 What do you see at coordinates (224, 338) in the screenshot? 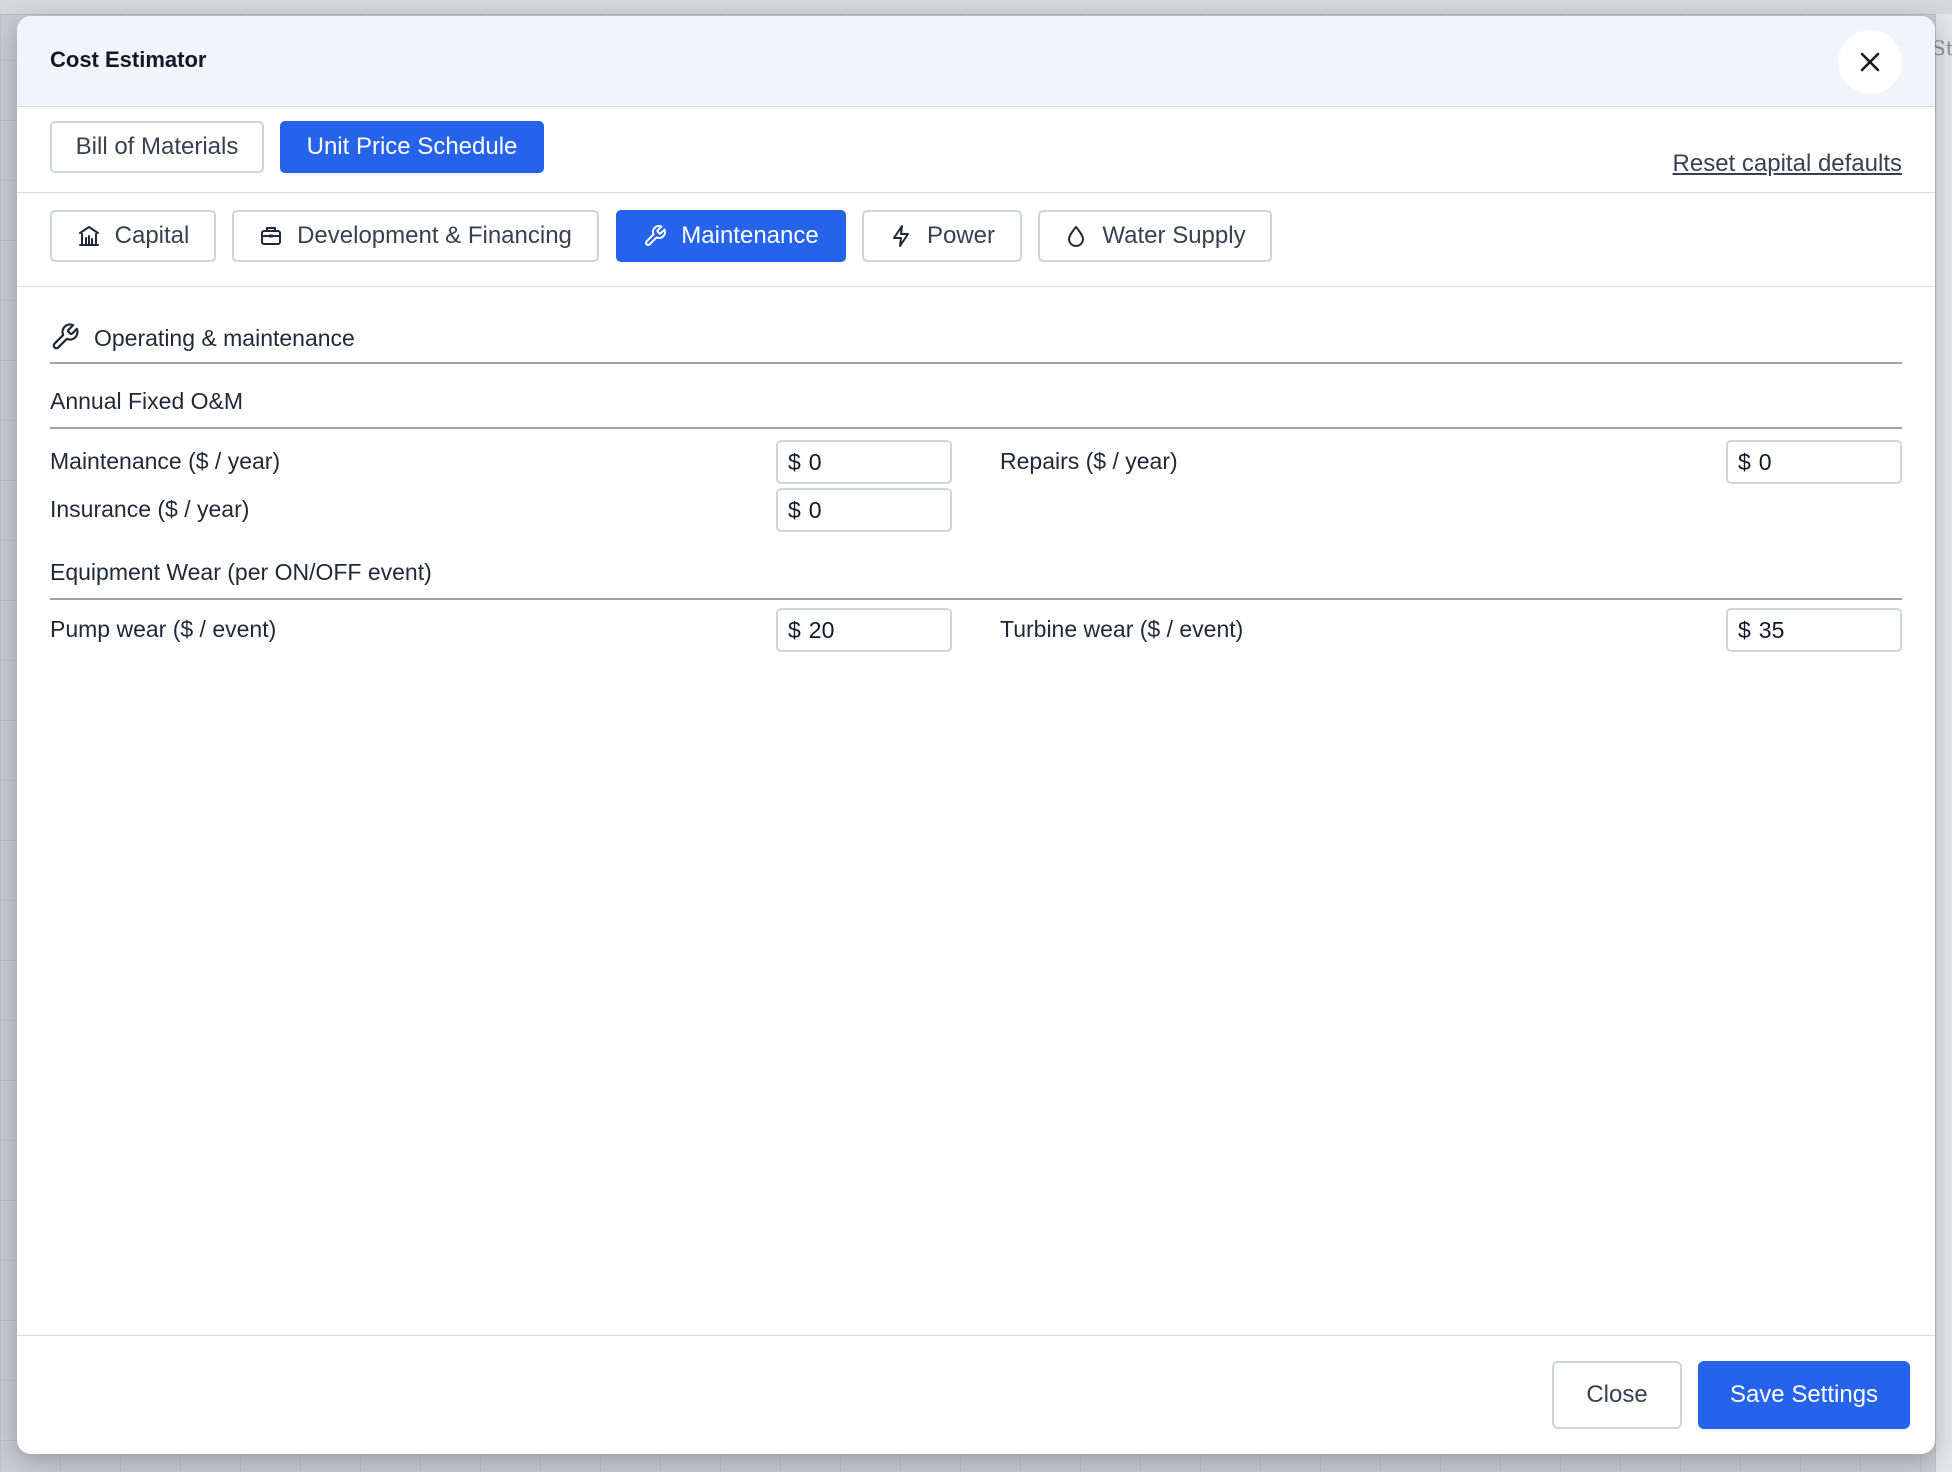
I see `section-title: Operating & maintenance` at bounding box center [224, 338].